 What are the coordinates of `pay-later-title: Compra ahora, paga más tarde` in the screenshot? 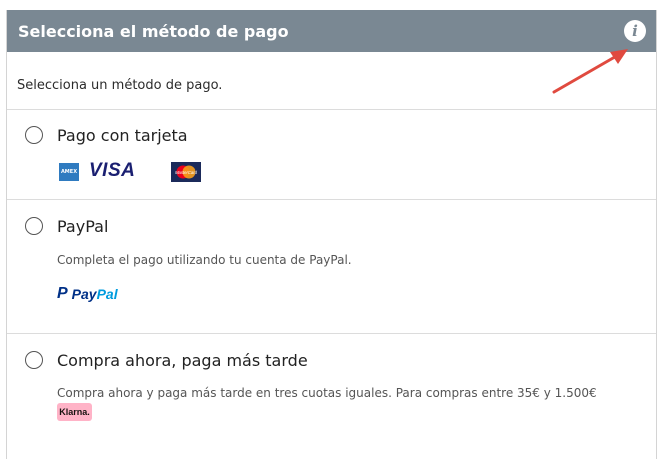 It's located at (182, 360).